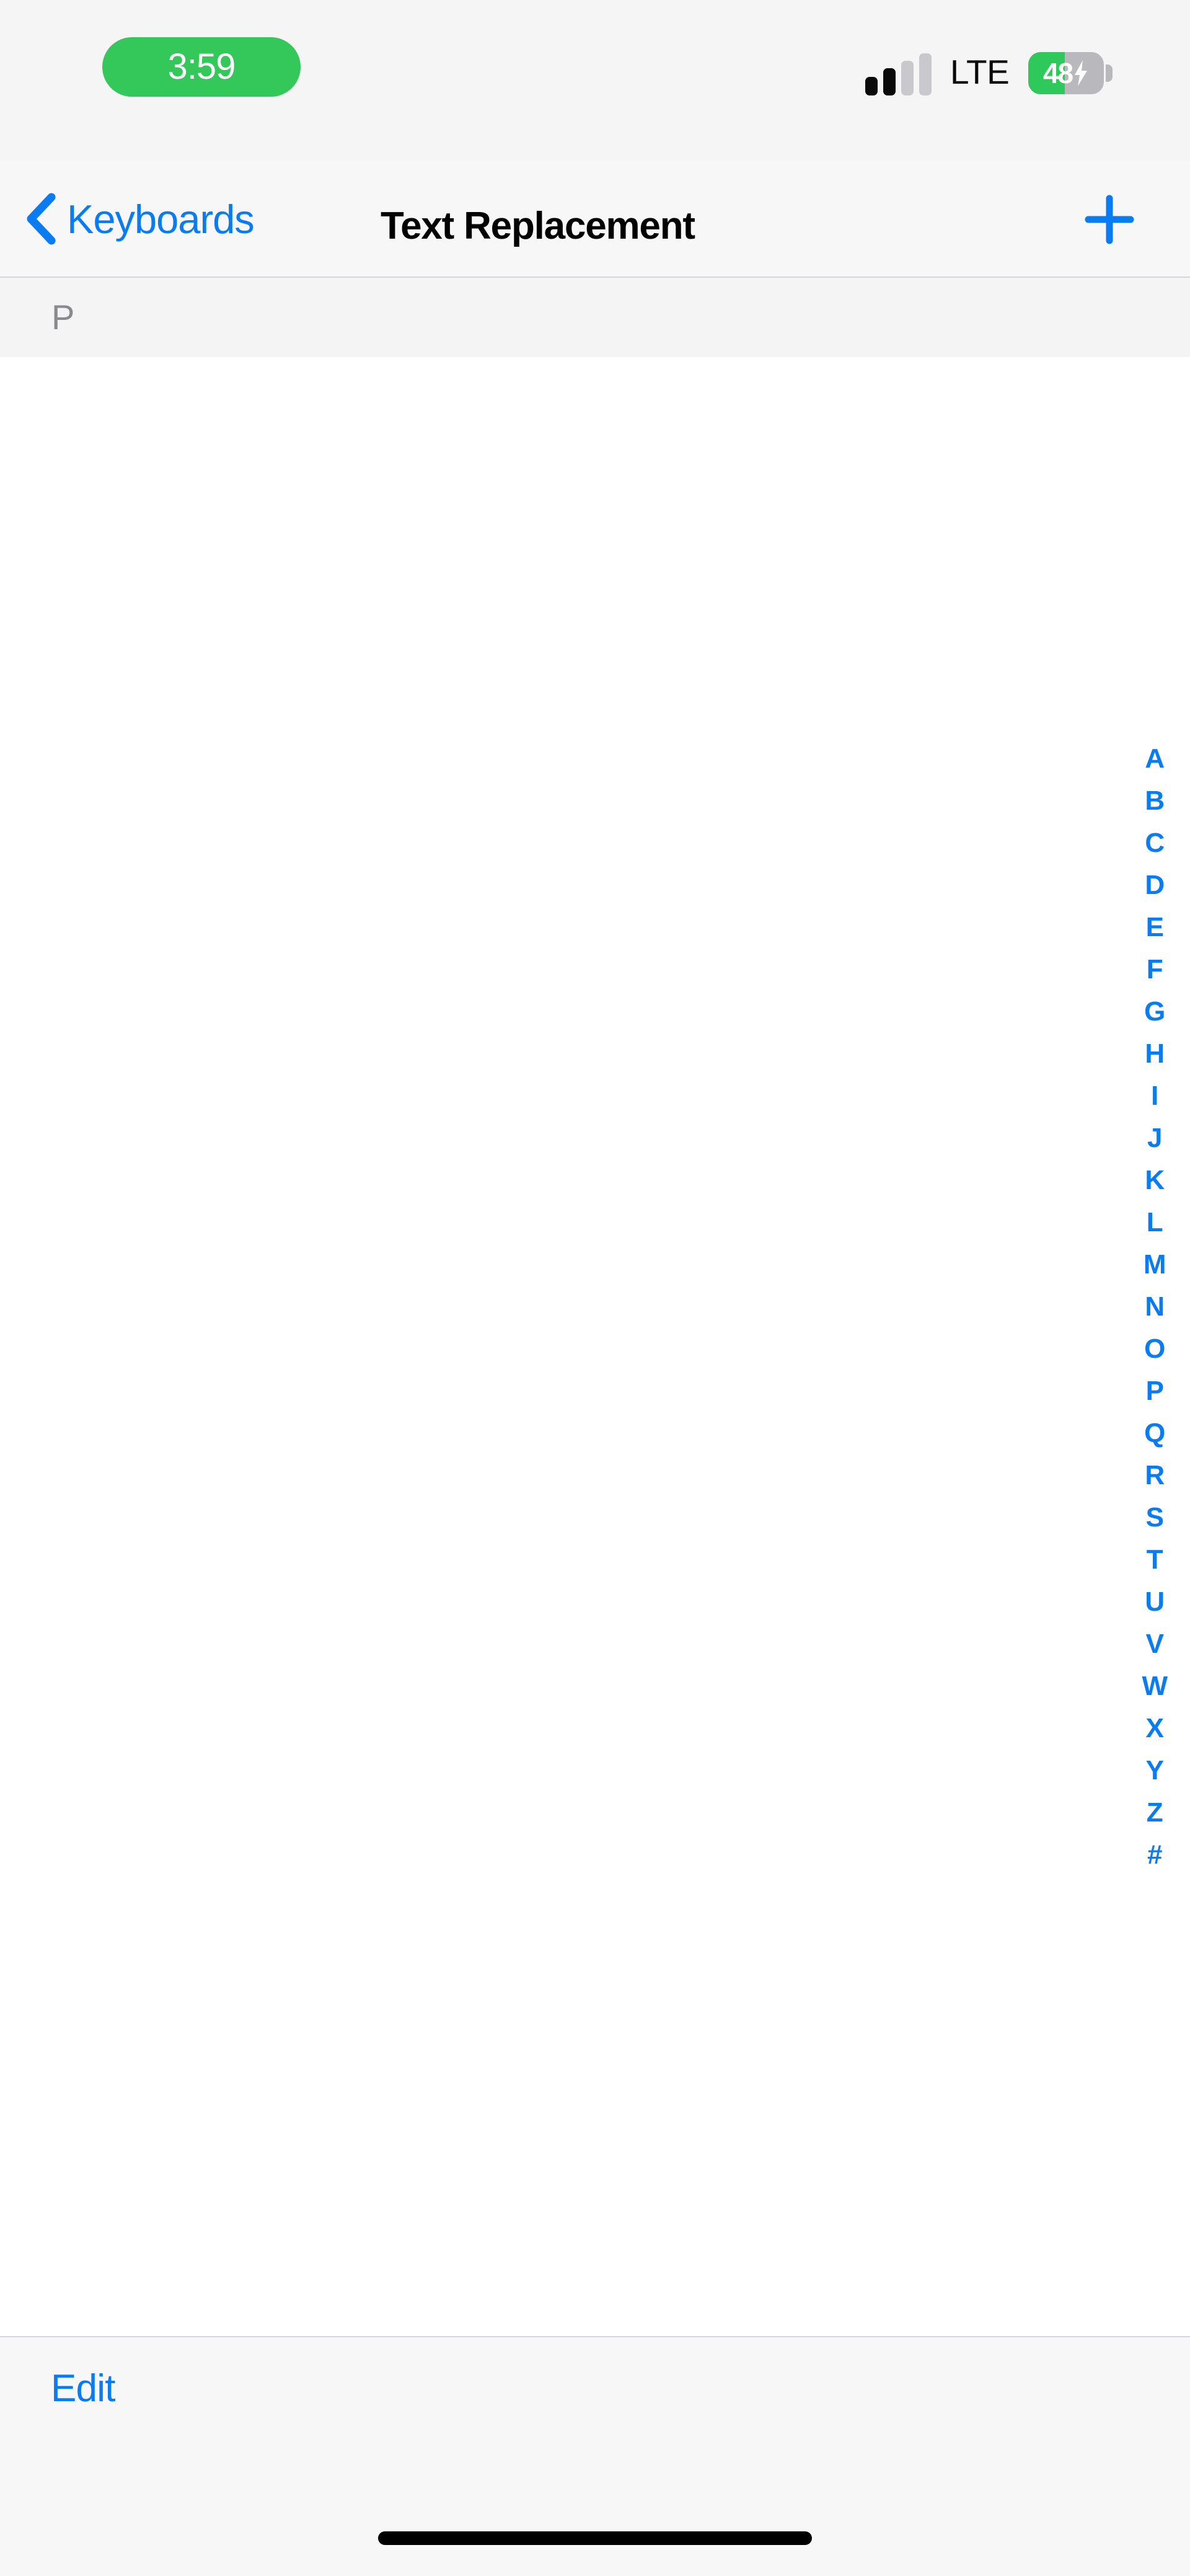 The height and width of the screenshot is (2576, 1190). Describe the element at coordinates (1155, 1265) in the screenshot. I see `section-index-letter-m: M` at that location.